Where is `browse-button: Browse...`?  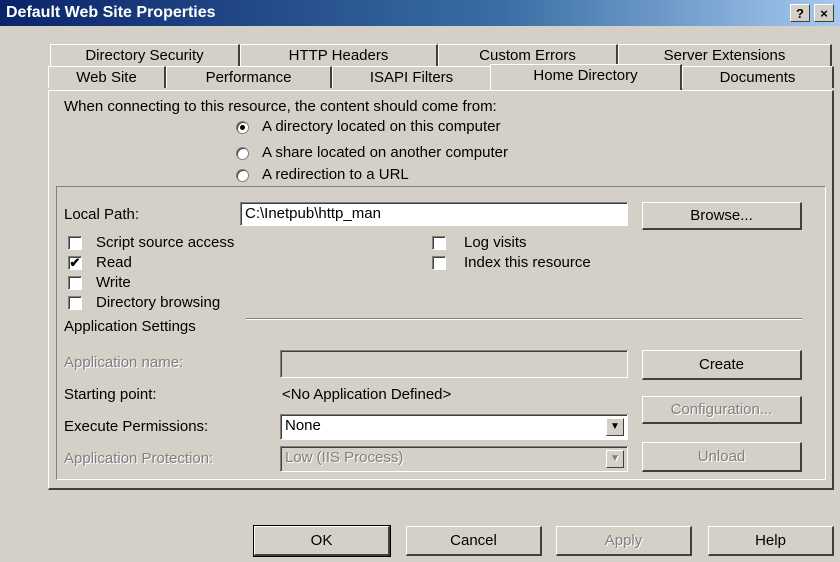 browse-button: Browse... is located at coordinates (722, 216).